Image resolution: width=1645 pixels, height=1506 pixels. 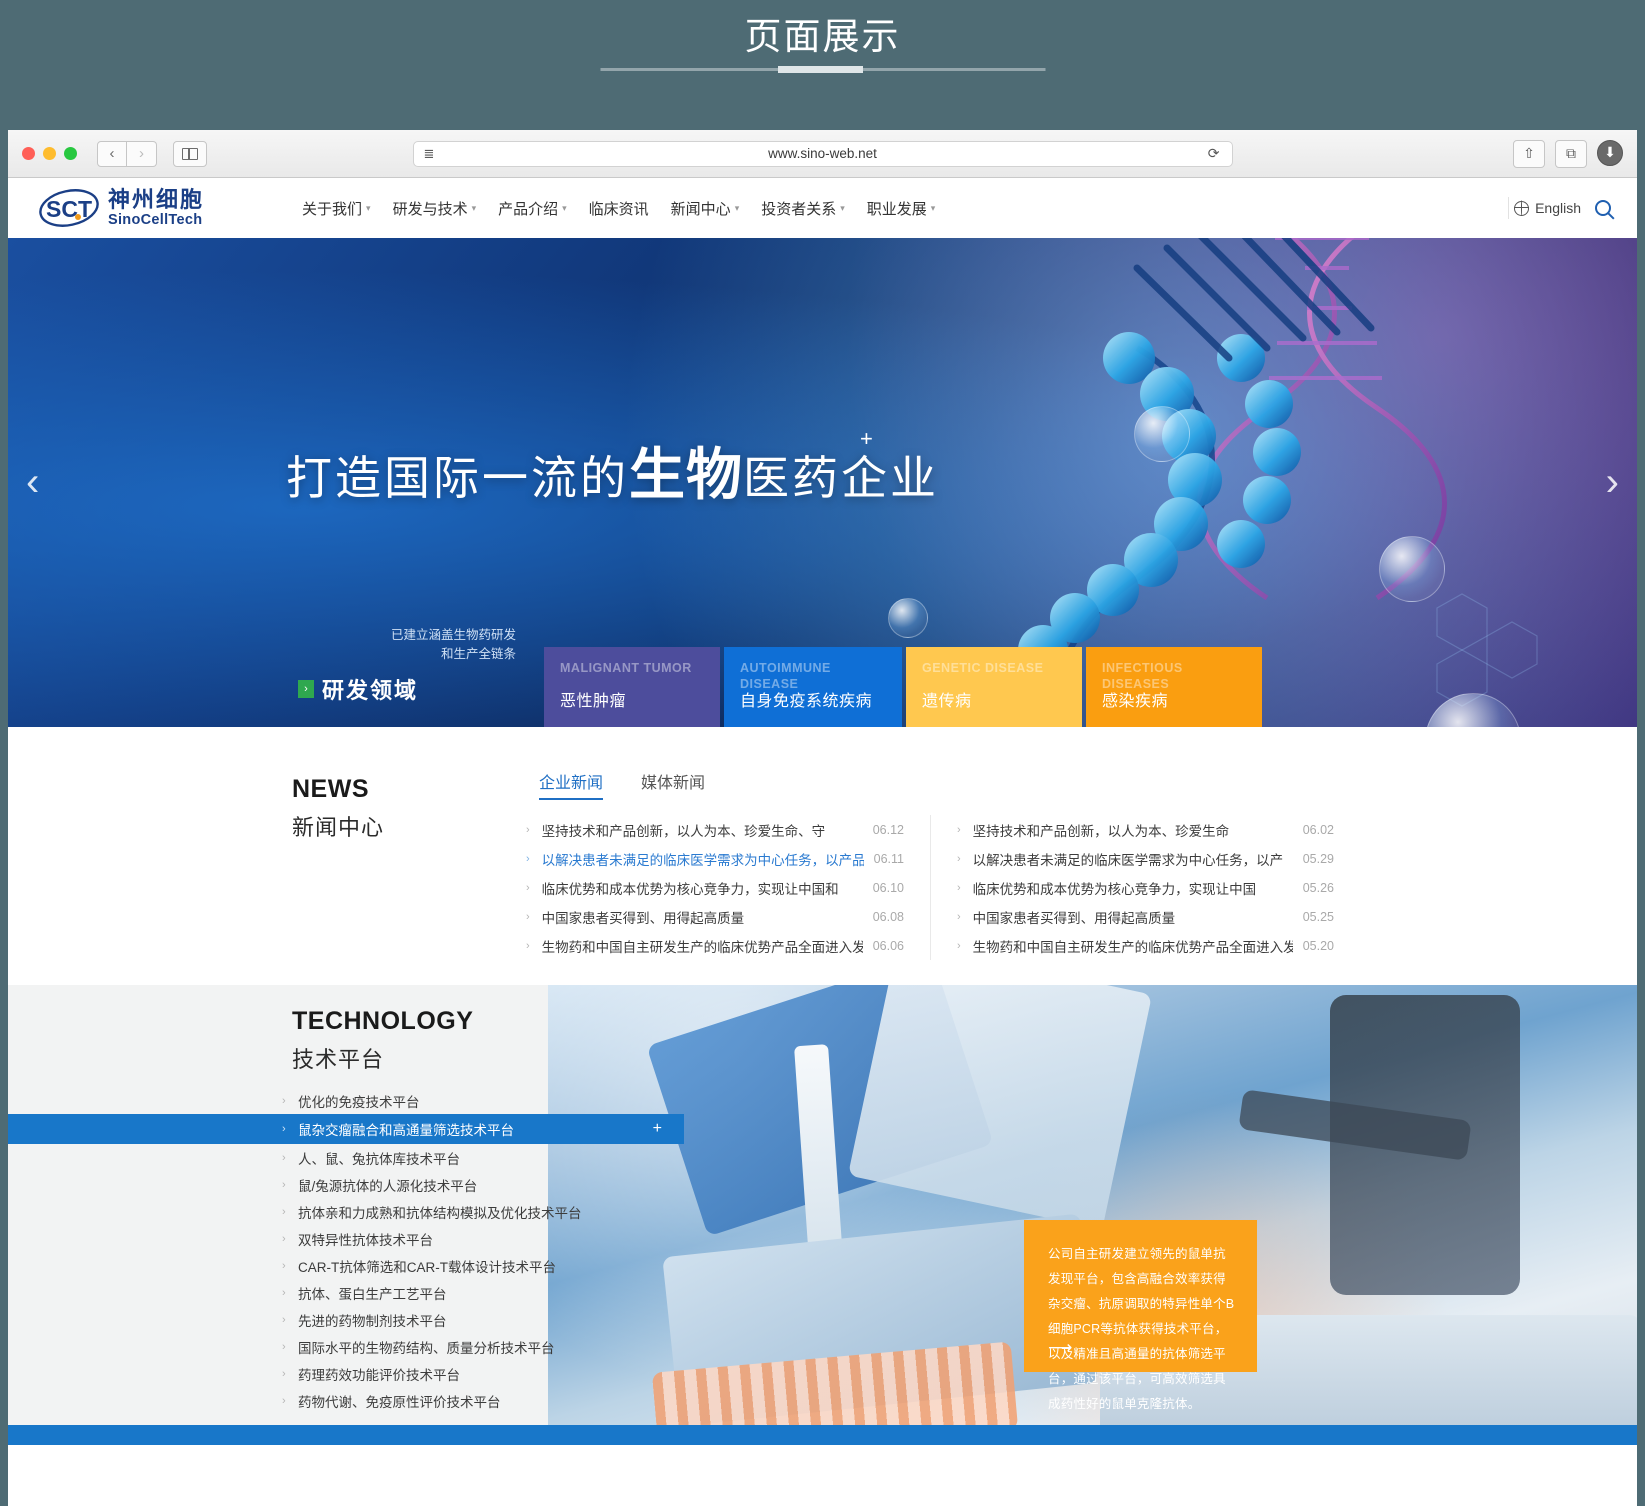 I want to click on hero-prev-arrow: ‹, so click(x=32, y=482).